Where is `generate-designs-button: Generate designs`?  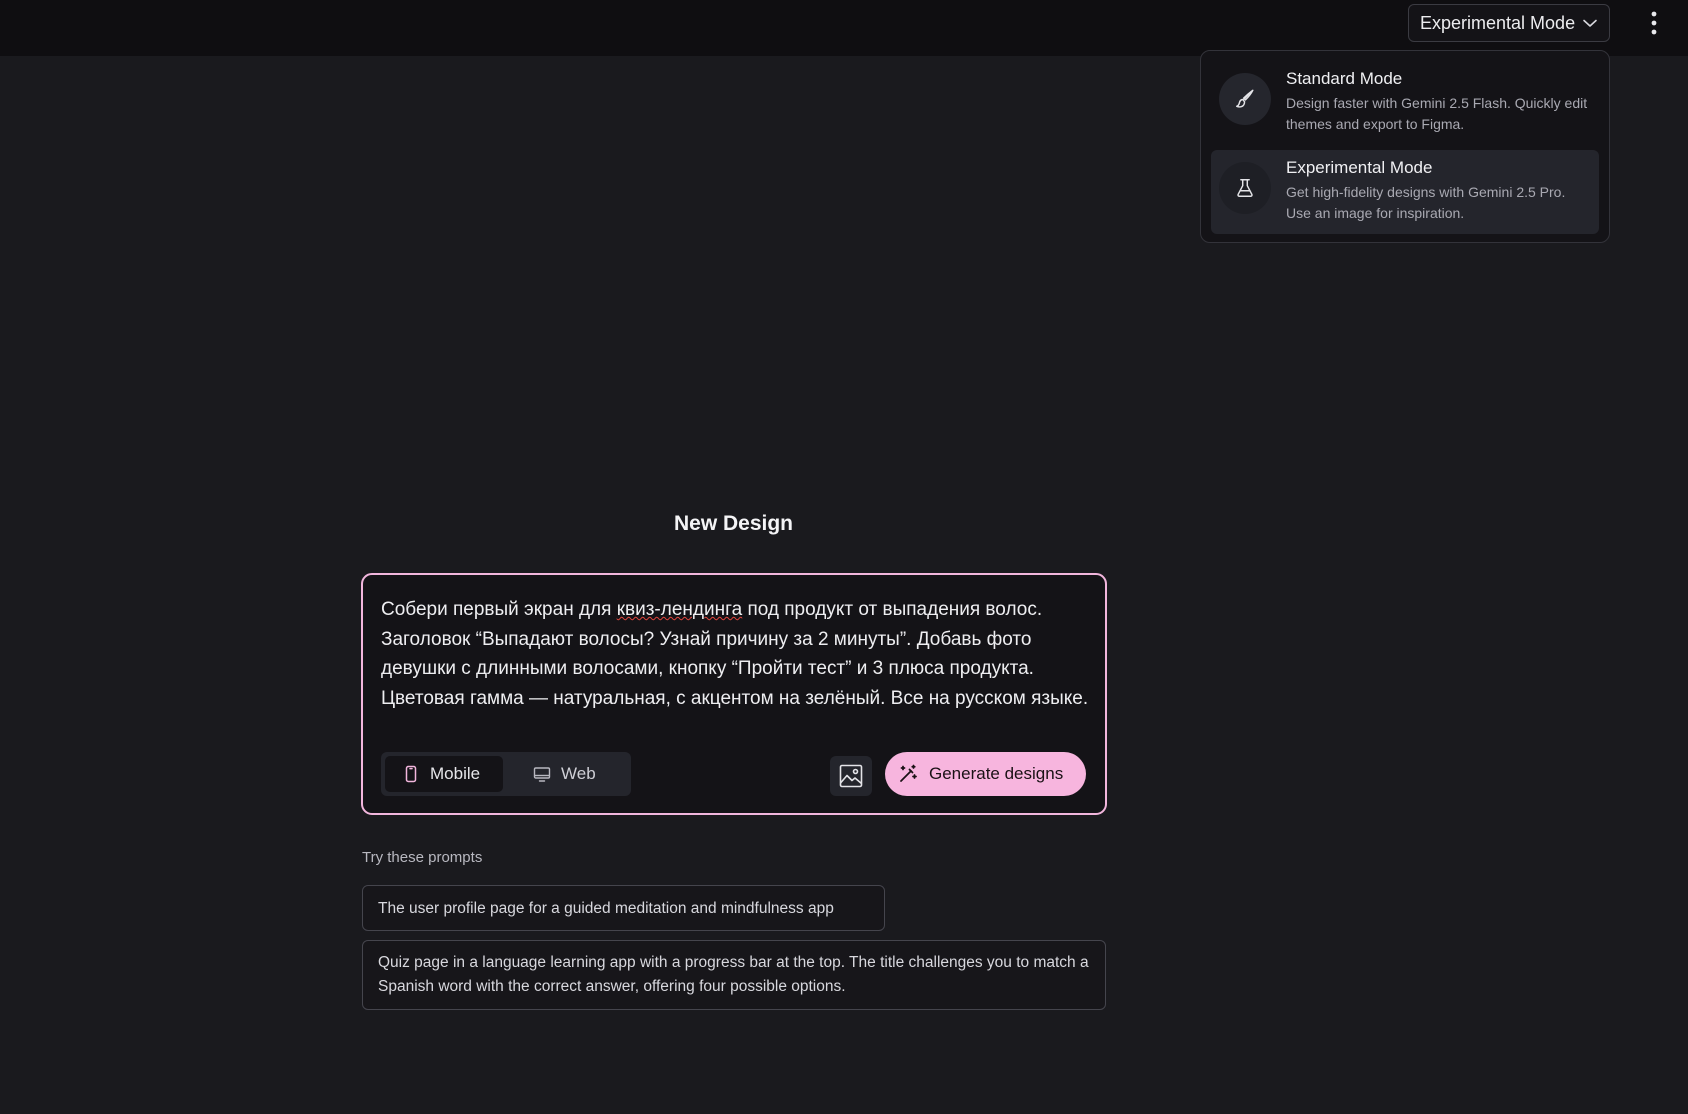 generate-designs-button: Generate designs is located at coordinates (985, 774).